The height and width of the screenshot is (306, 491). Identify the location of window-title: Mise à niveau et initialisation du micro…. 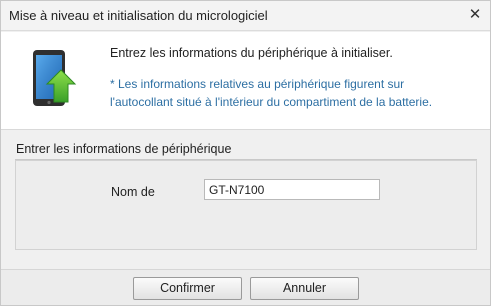
(138, 15).